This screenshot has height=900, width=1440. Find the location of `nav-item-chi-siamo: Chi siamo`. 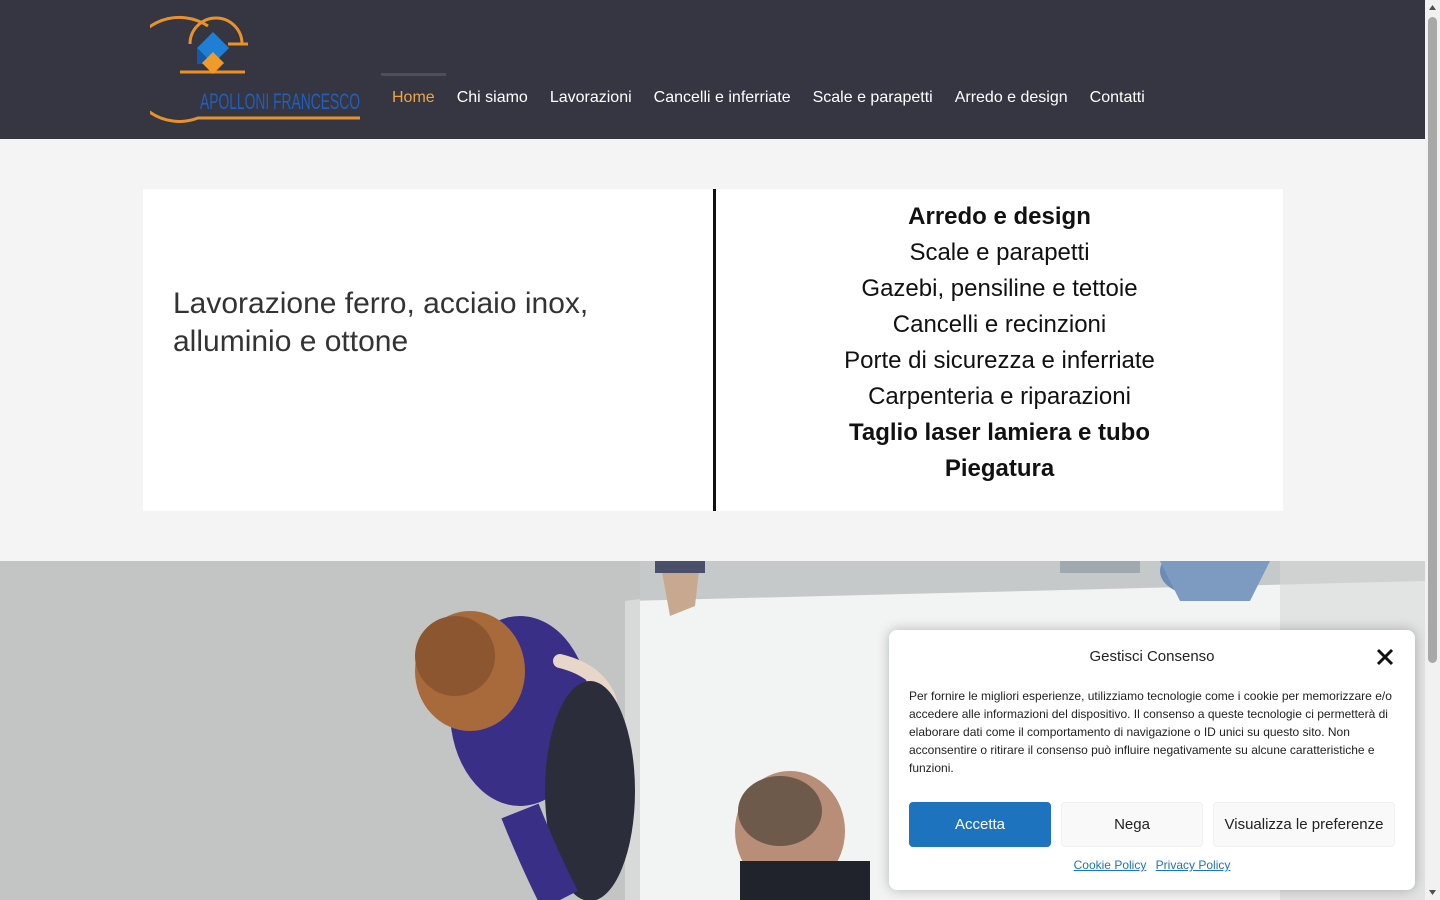

nav-item-chi-siamo: Chi siamo is located at coordinates (492, 95).